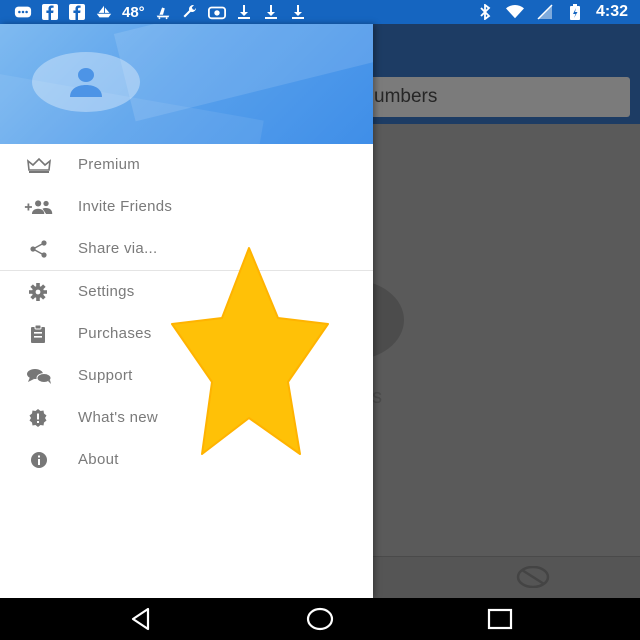 The width and height of the screenshot is (640, 640). Describe the element at coordinates (377, 397) in the screenshot. I see `app-faint-text: s` at that location.